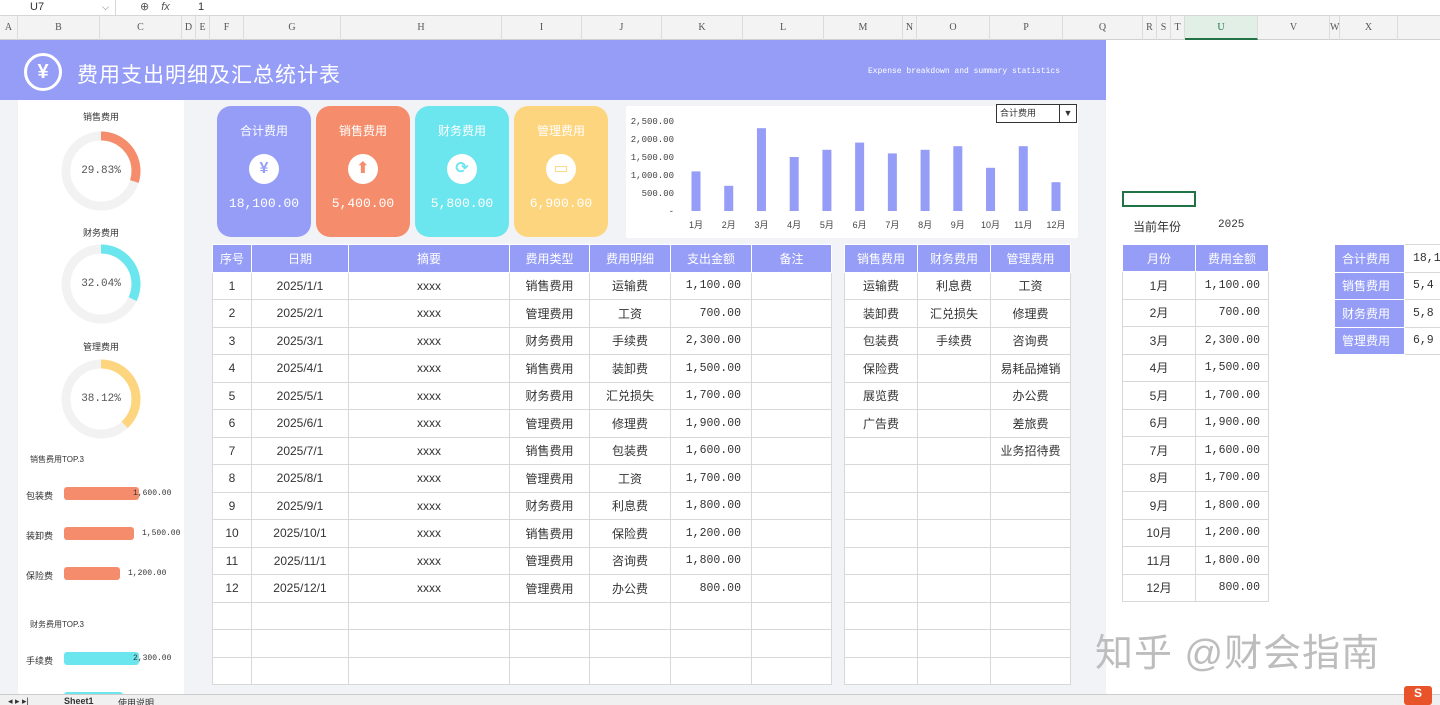  Describe the element at coordinates (300, 258) in the screenshot. I see `column-header: 日期` at that location.